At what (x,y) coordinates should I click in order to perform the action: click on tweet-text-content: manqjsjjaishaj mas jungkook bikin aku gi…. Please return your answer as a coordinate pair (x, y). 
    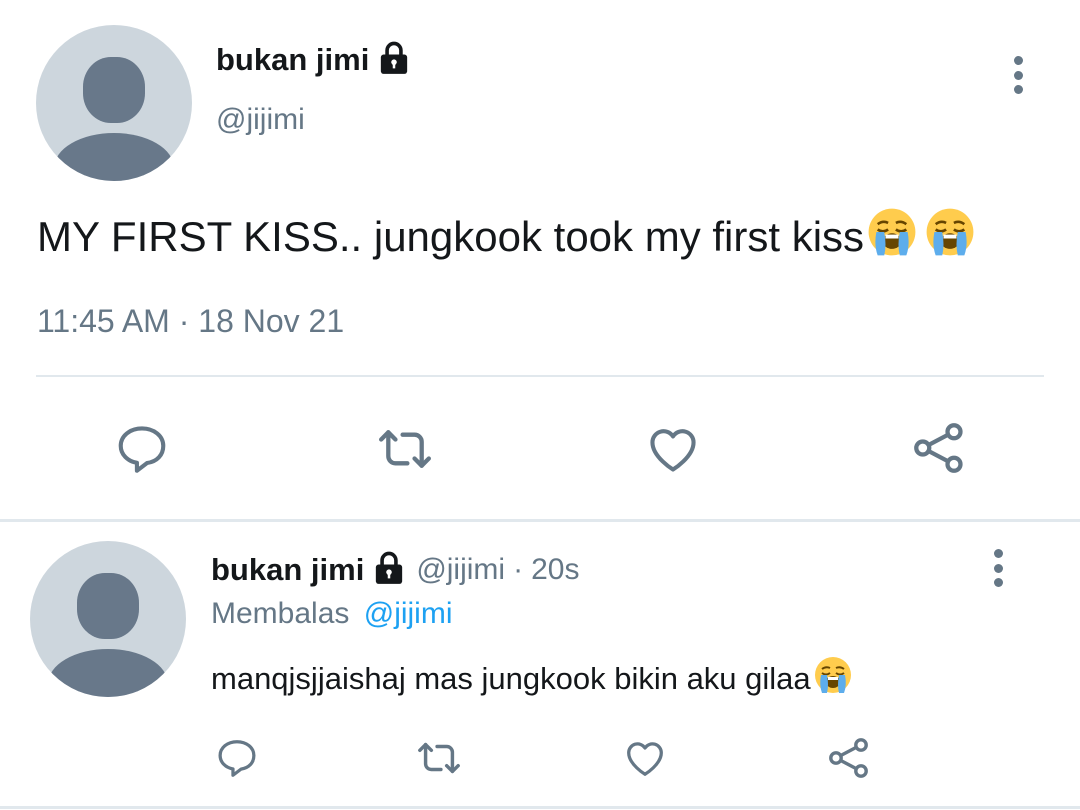
    Looking at the image, I should click on (511, 678).